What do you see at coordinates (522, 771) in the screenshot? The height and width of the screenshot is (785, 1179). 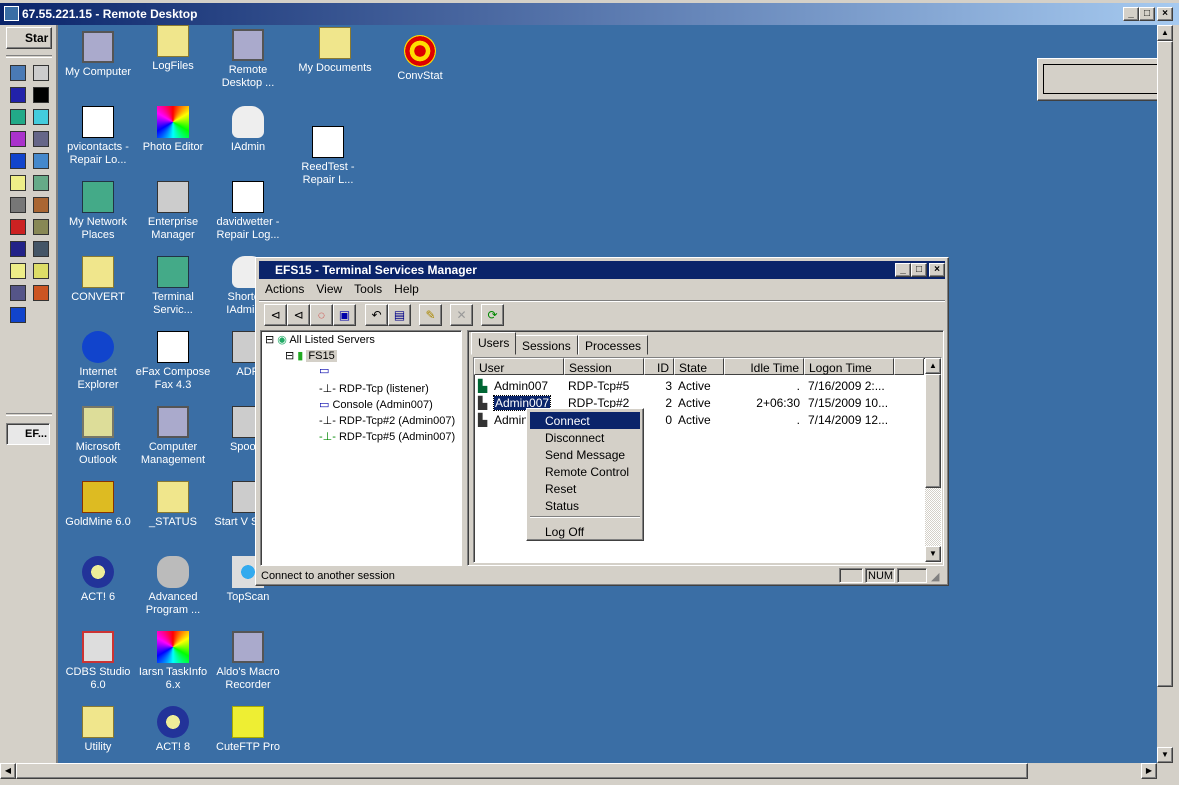 I see `hscroll-thumb` at bounding box center [522, 771].